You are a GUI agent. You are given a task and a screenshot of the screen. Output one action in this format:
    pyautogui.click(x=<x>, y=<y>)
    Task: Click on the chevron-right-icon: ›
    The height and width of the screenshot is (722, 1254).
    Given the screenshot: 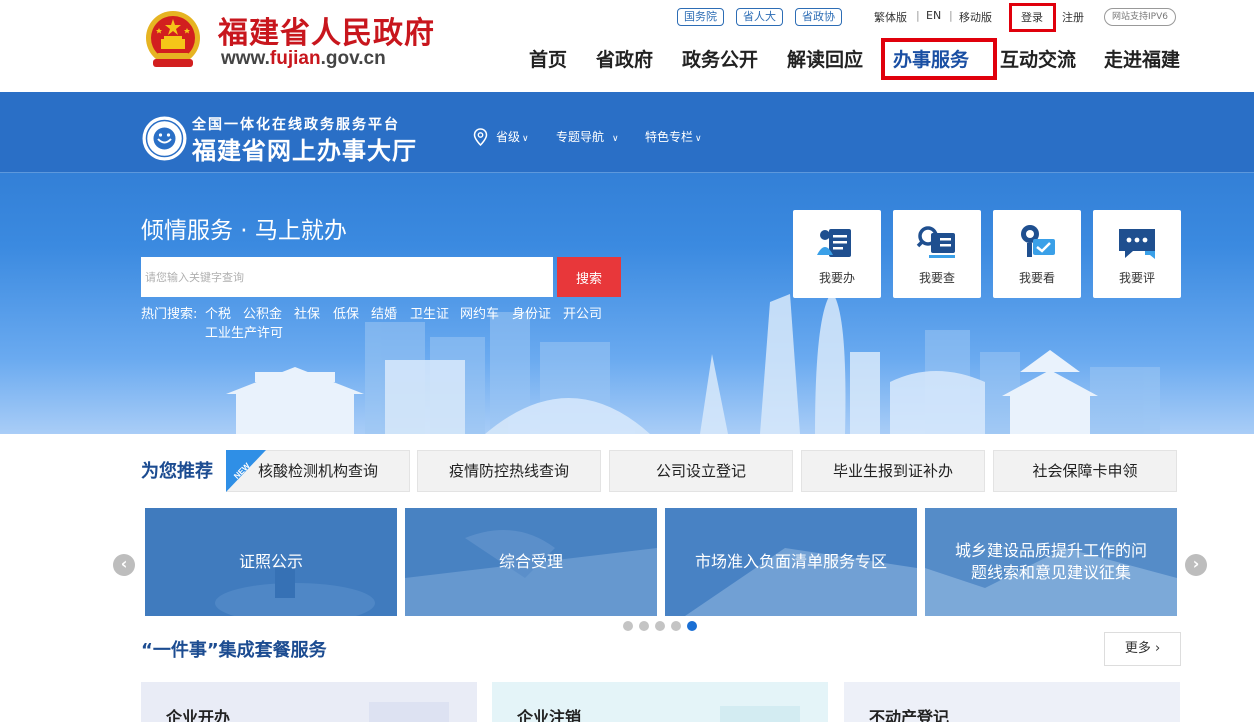 What is the action you would take?
    pyautogui.click(x=1155, y=648)
    